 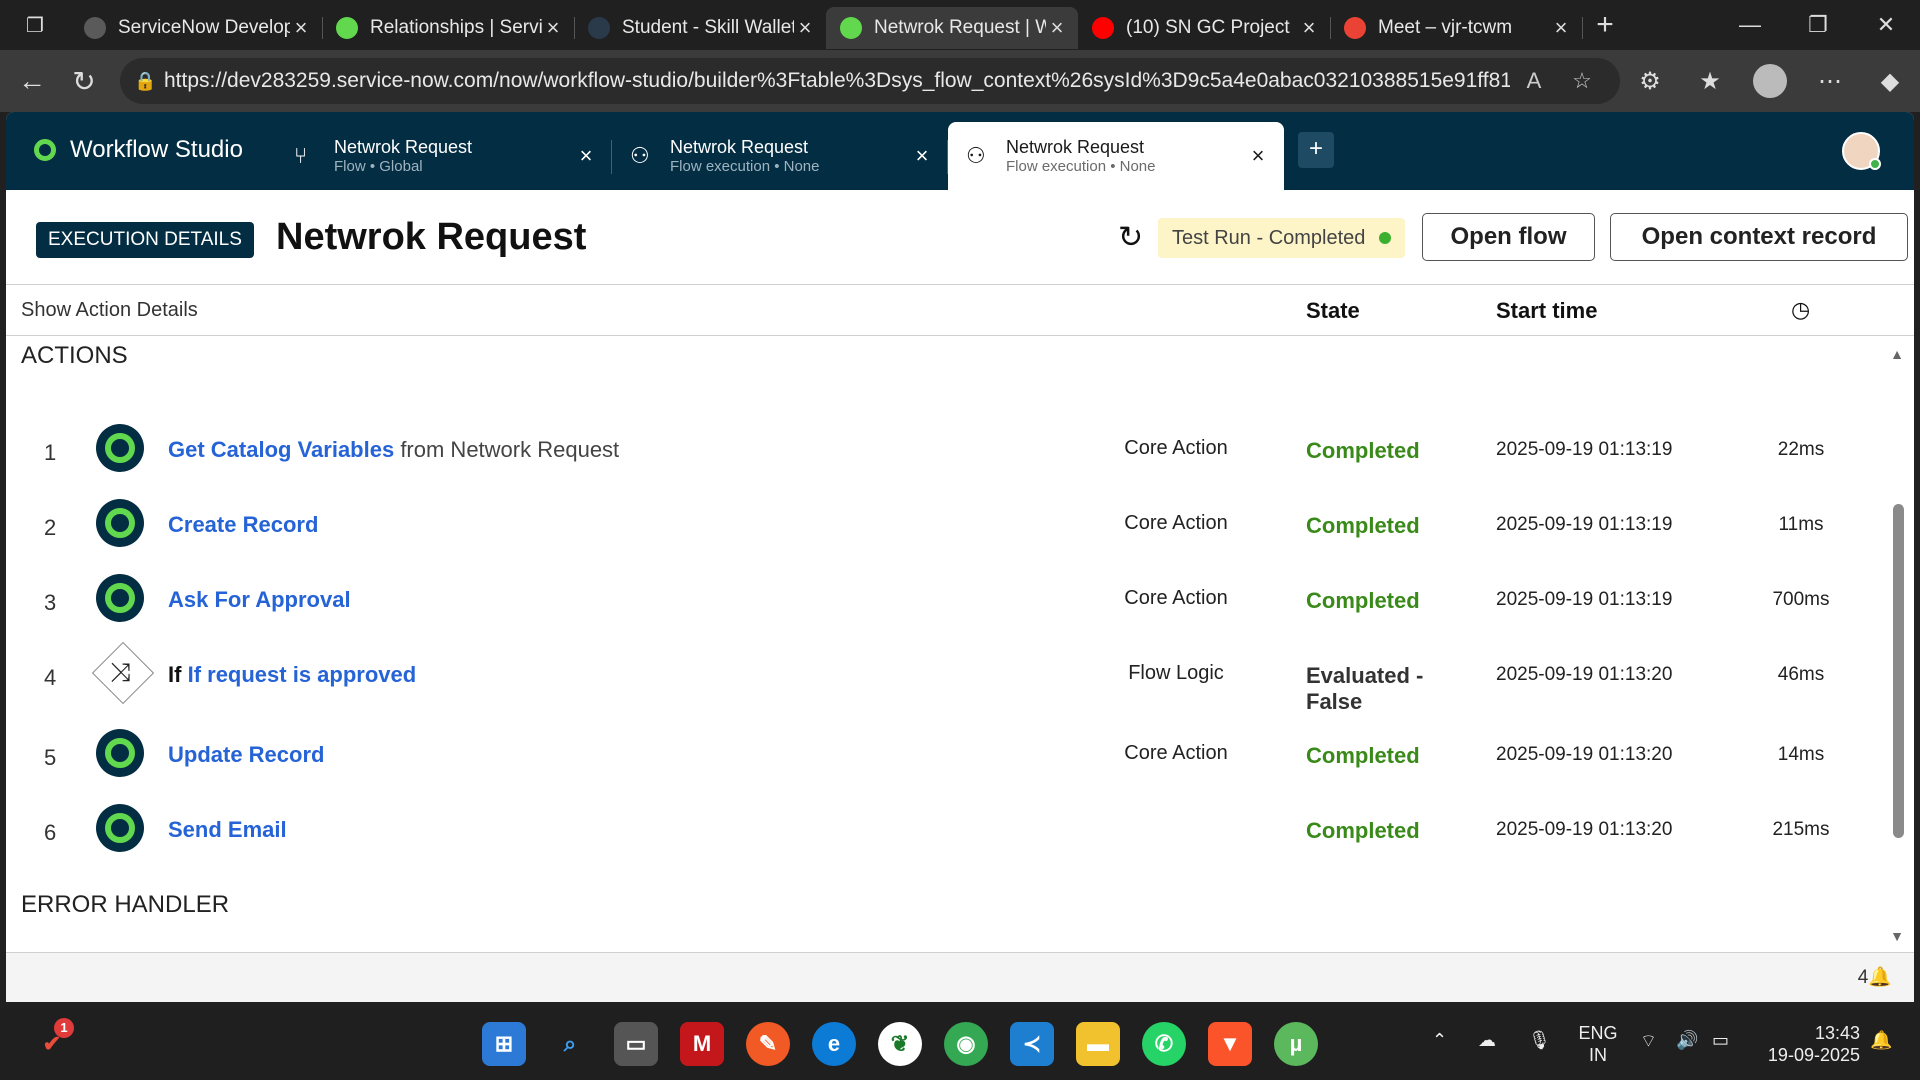 I want to click on action-start-time: 2025-09-19 01:13:19, so click(x=1584, y=524).